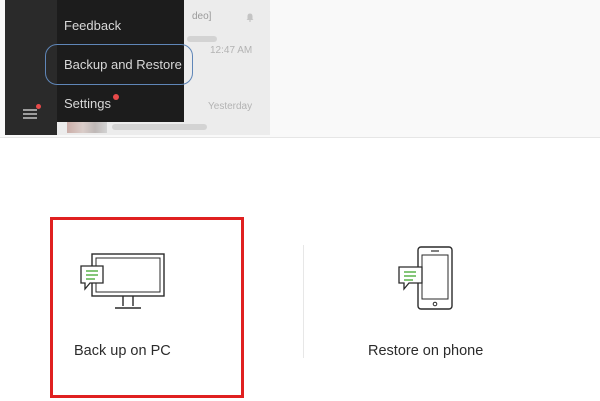 This screenshot has height=401, width=600. I want to click on divider, so click(303, 301).